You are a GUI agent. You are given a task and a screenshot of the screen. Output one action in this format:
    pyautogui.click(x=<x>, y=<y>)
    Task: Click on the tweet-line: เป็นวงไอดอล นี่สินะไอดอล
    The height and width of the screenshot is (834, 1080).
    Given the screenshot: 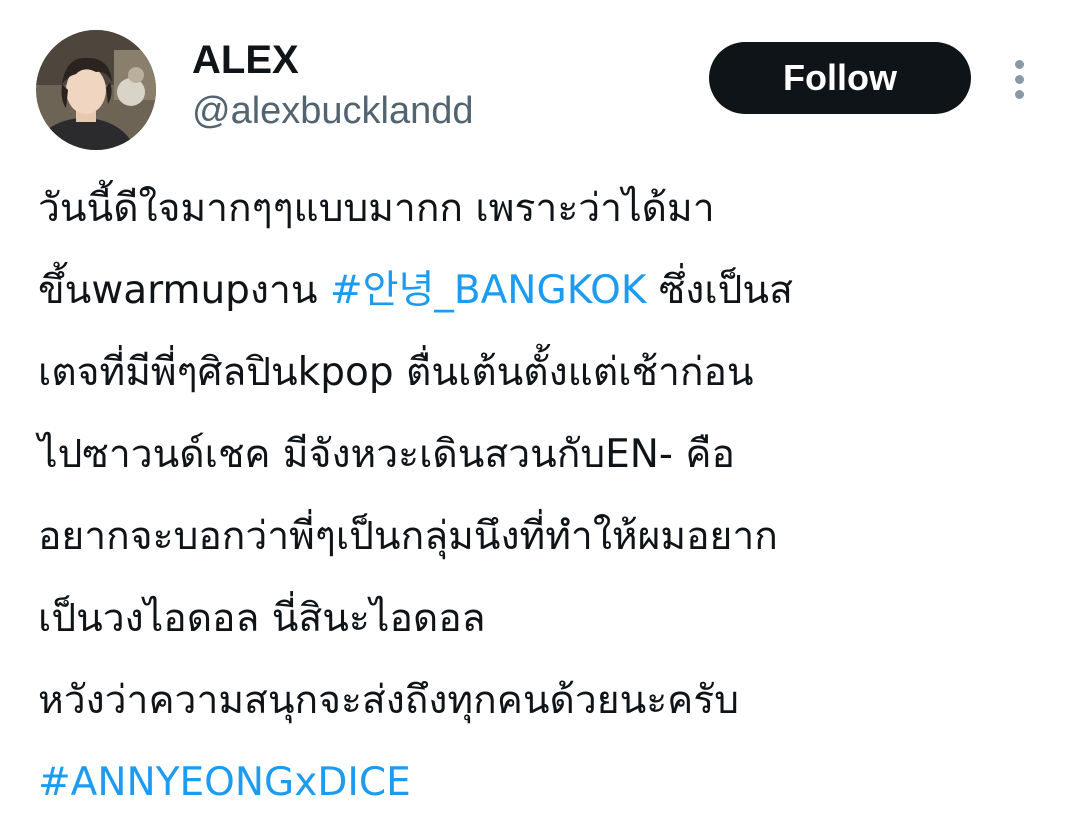 What is the action you would take?
    pyautogui.click(x=262, y=618)
    